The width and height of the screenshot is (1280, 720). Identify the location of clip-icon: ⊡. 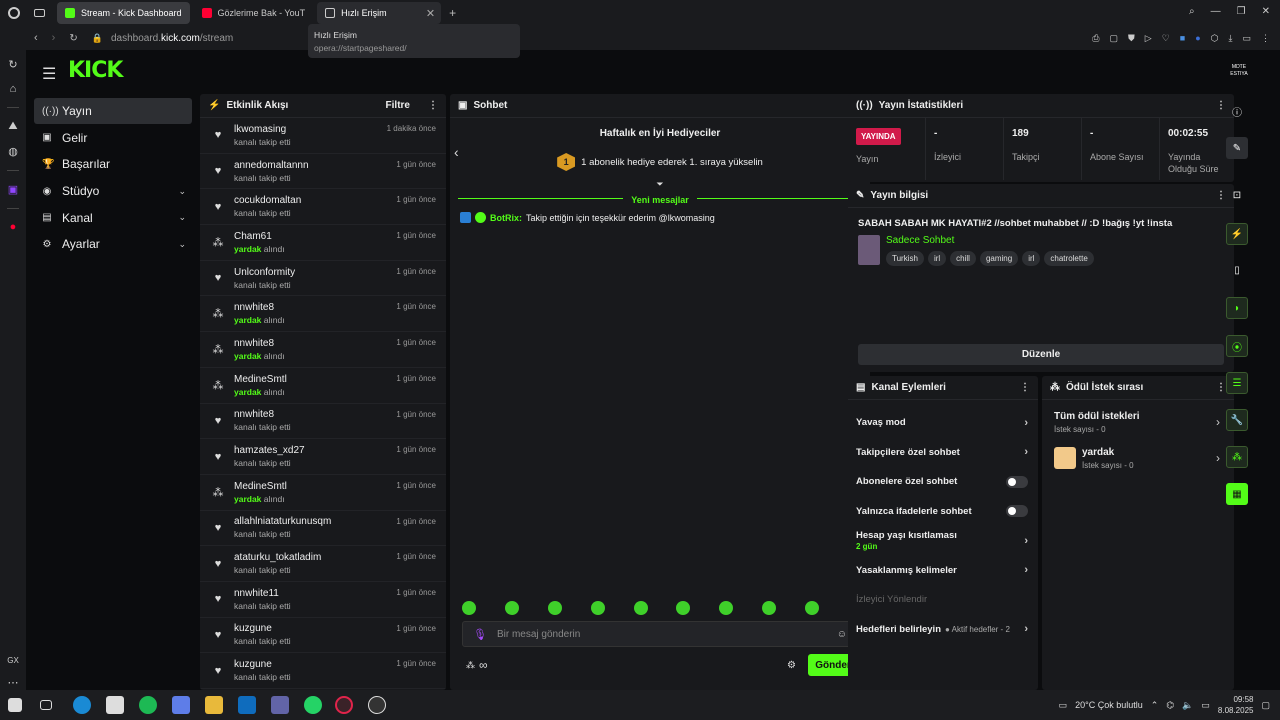
(1237, 195).